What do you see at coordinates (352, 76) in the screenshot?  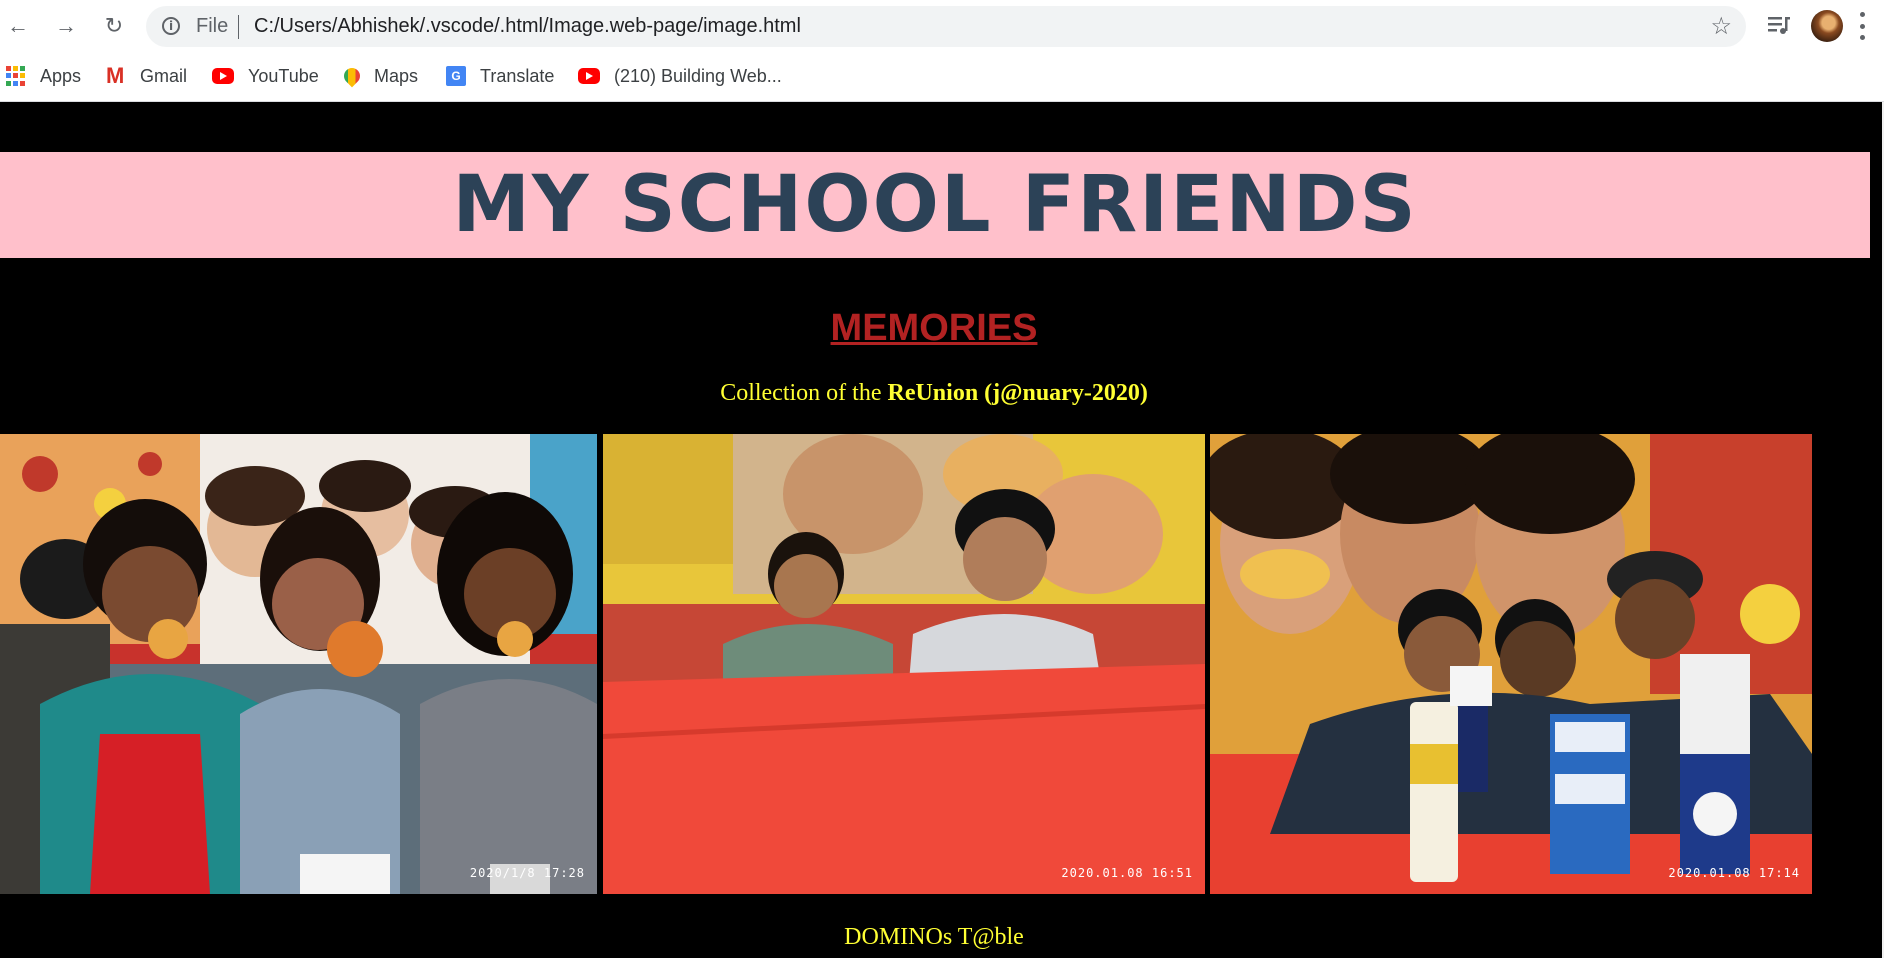 I see `maps-icon` at bounding box center [352, 76].